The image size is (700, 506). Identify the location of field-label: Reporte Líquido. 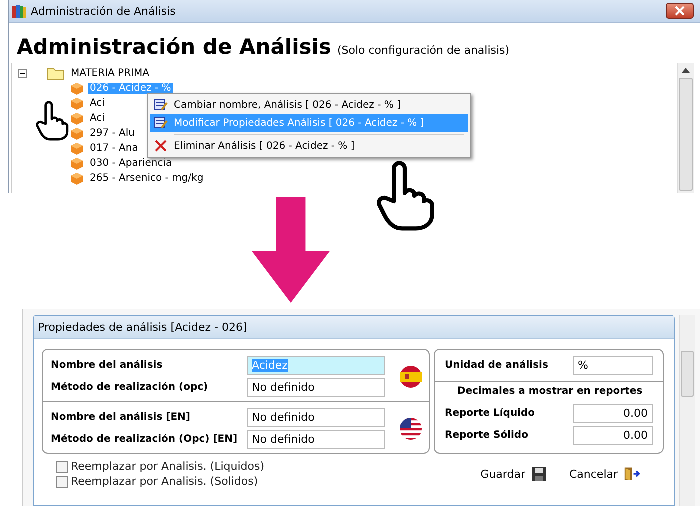
(490, 413).